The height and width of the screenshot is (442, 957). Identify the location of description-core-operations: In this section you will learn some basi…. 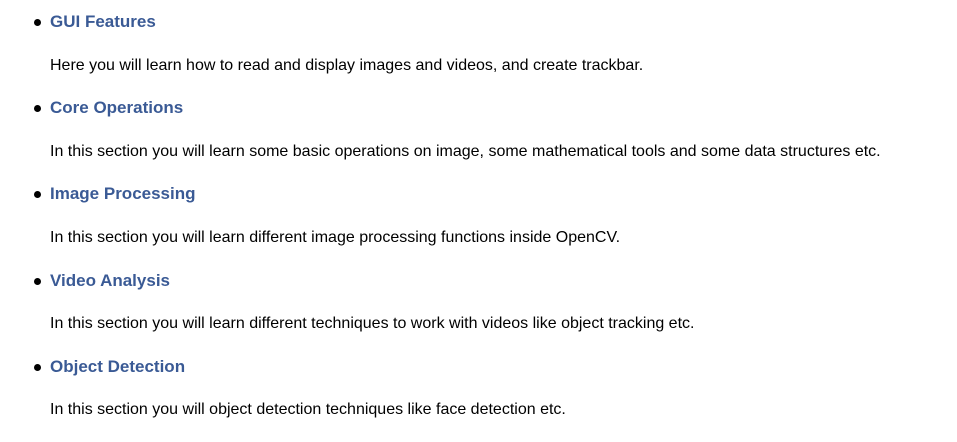
(465, 151).